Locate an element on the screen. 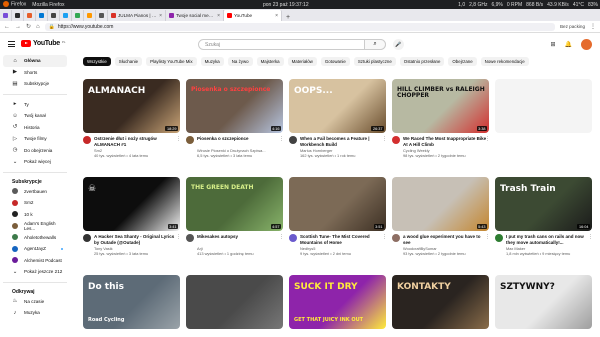 The height and width of the screenshot is (337, 600). sidebar-item: ♪ Muzyka is located at coordinates (35, 313).